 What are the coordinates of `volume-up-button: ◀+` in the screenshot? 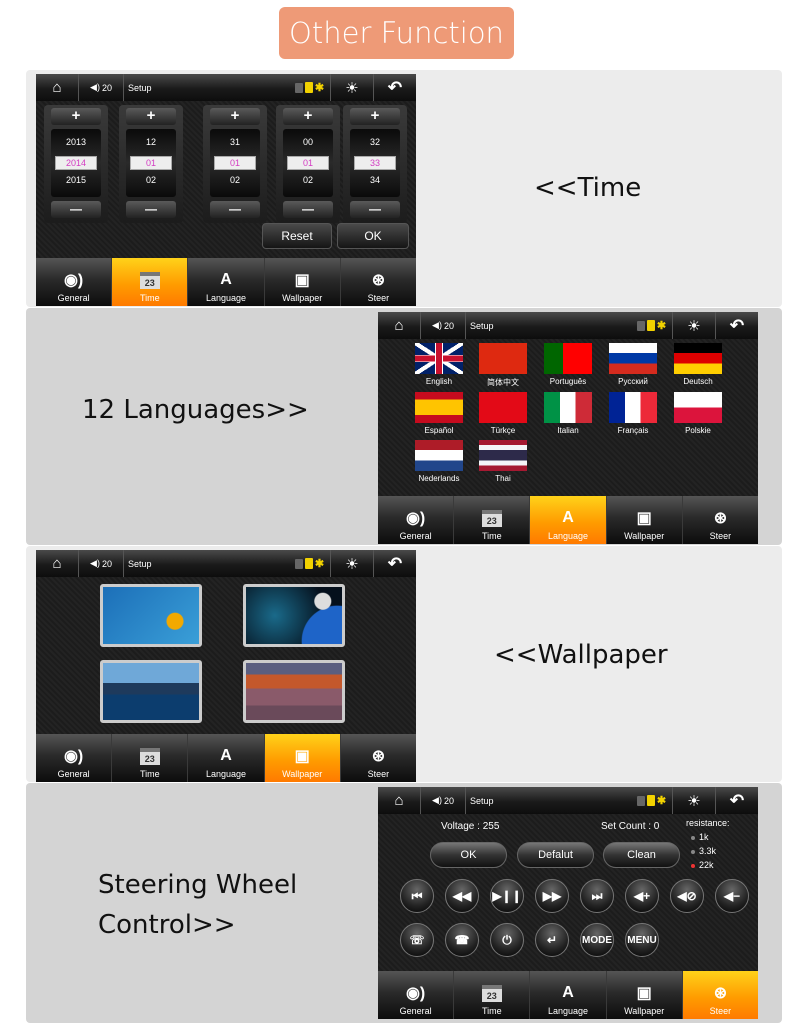 It's located at (642, 896).